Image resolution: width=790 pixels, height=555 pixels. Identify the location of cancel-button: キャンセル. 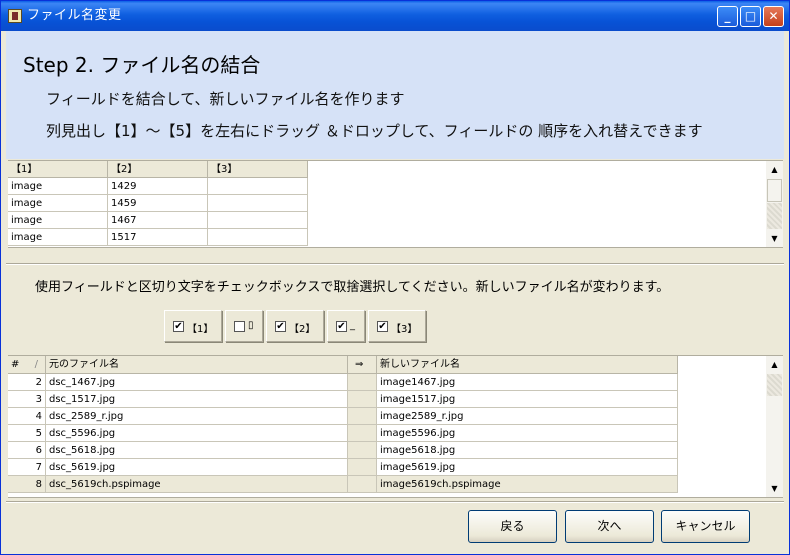
(705, 526).